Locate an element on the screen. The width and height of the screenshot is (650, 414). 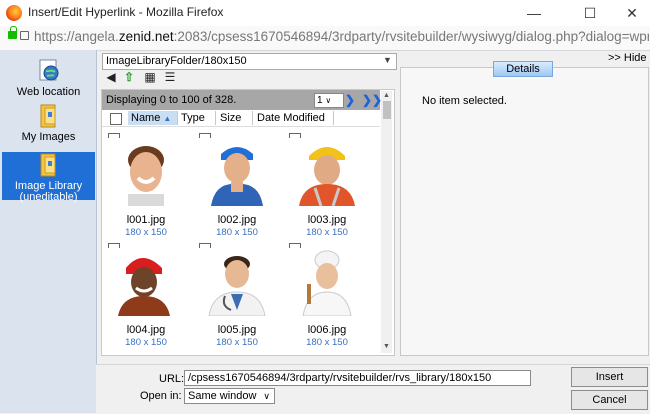
chevron-down-icon: ∨ is located at coordinates (266, 396).